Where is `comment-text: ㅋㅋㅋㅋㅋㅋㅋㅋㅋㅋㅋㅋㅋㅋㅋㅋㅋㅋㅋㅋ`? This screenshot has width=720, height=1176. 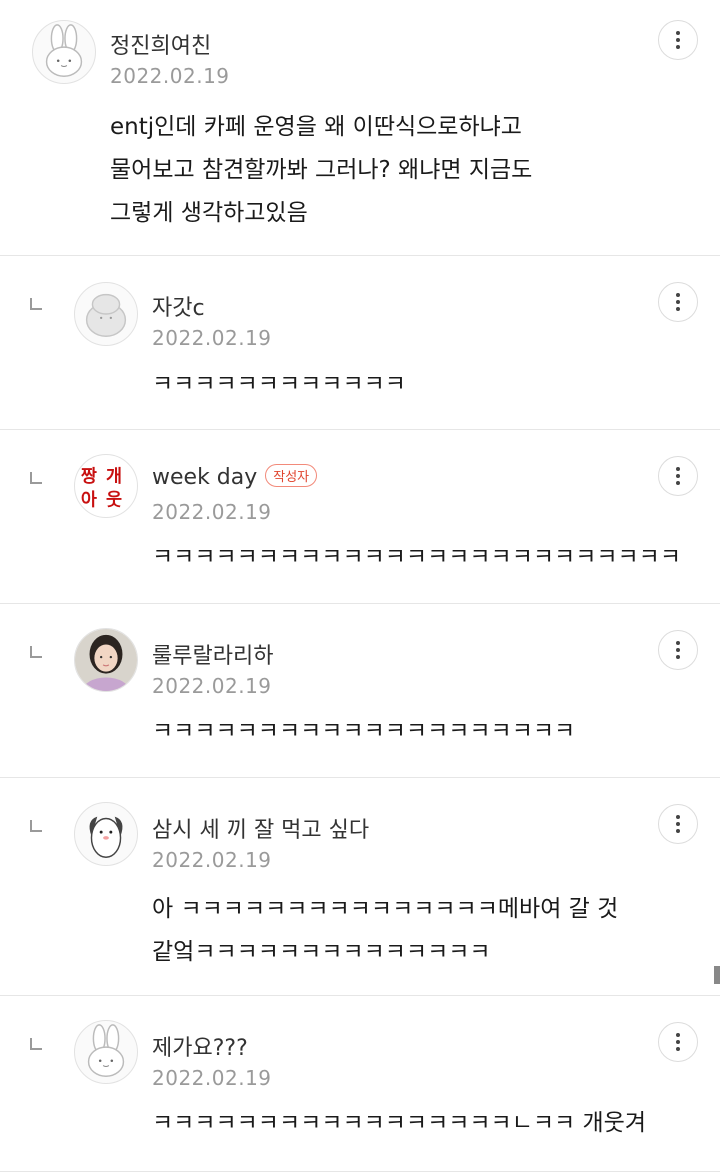
comment-text: ㅋㅋㅋㅋㅋㅋㅋㅋㅋㅋㅋㅋㅋㅋㅋㅋㅋㅋㅋㅋ is located at coordinates (364, 731).